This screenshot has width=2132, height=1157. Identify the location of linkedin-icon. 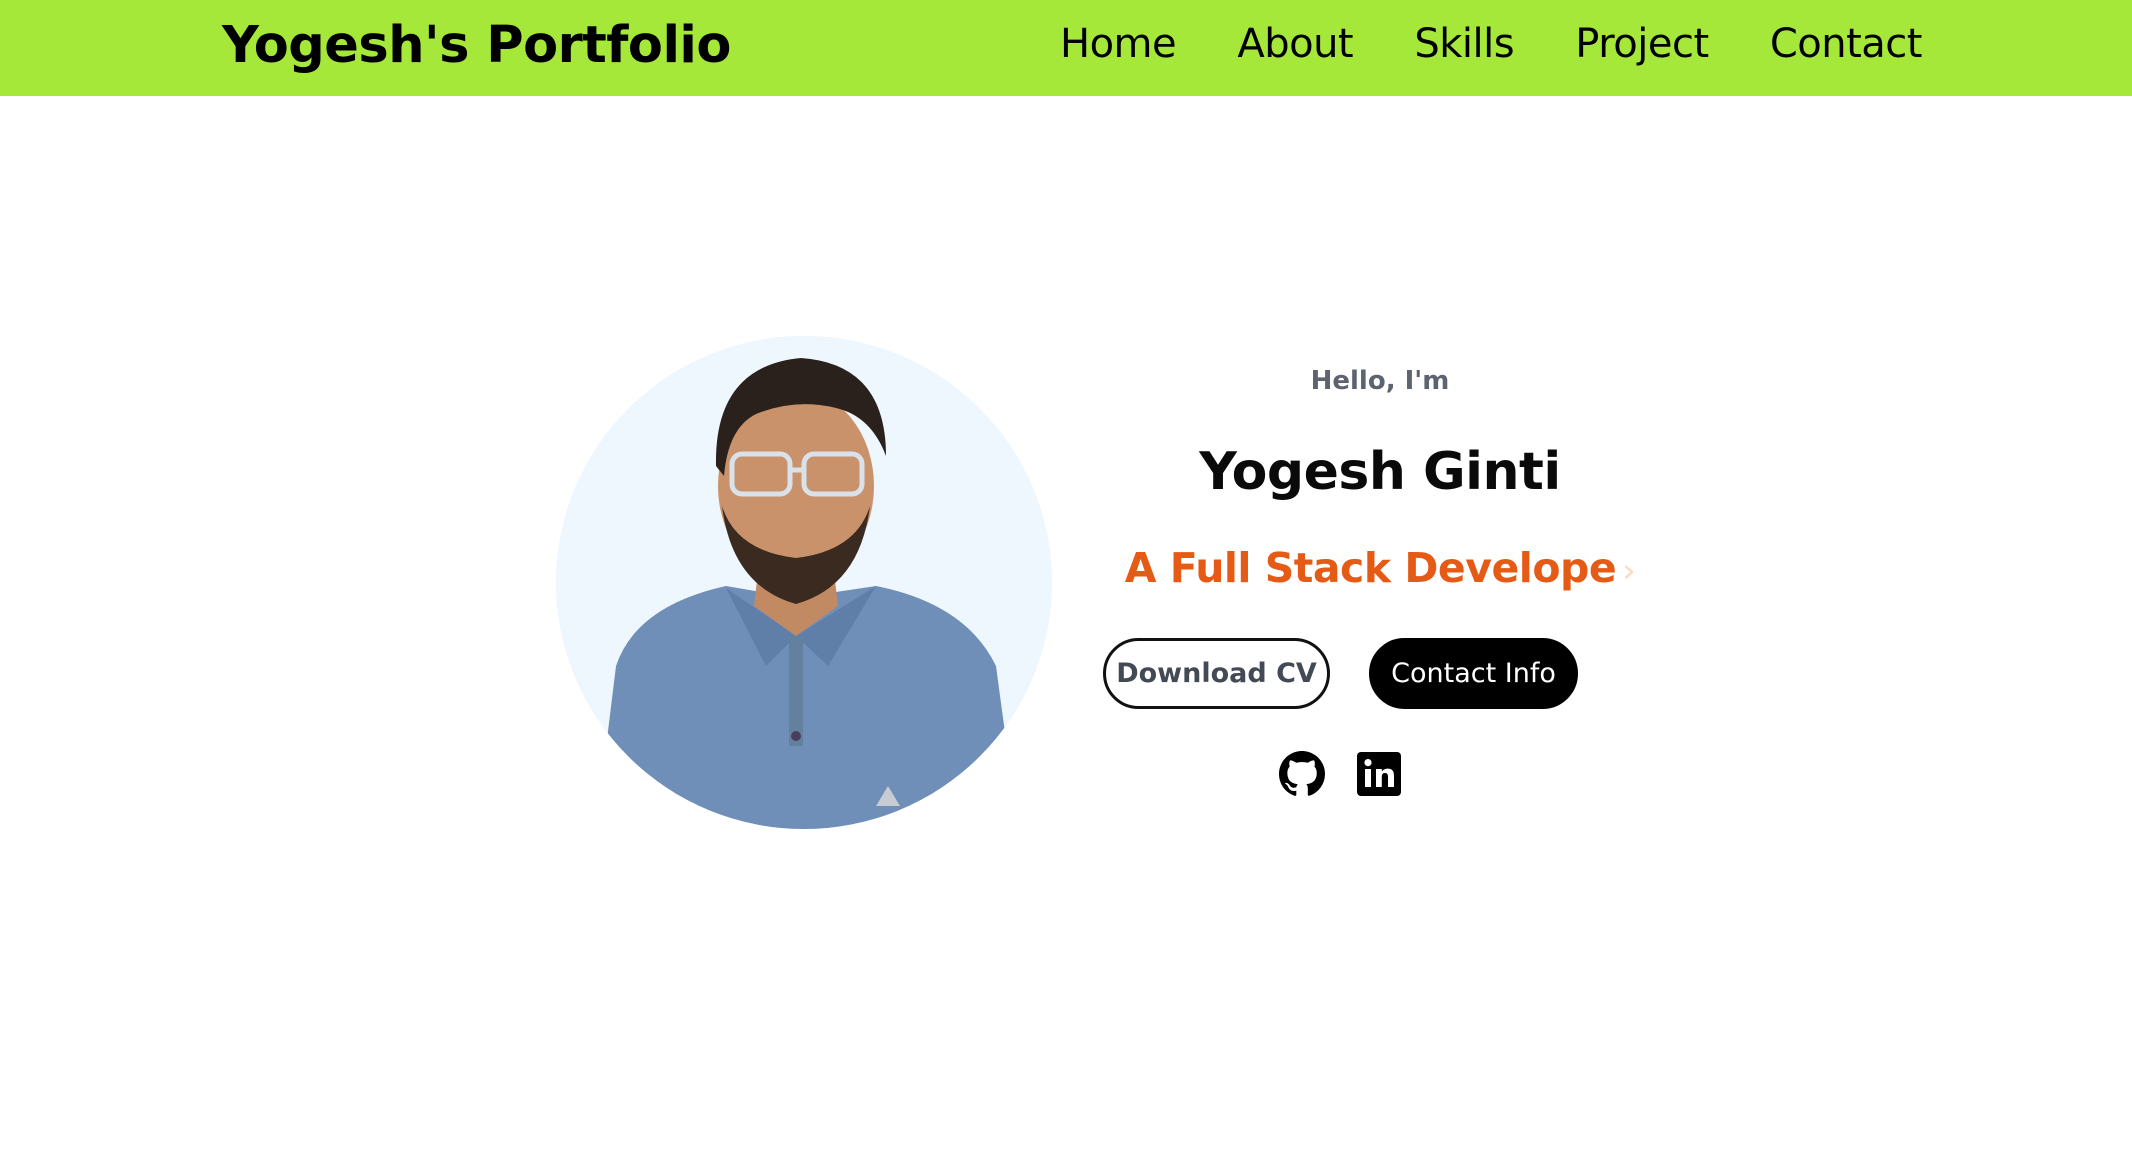
(1379, 774).